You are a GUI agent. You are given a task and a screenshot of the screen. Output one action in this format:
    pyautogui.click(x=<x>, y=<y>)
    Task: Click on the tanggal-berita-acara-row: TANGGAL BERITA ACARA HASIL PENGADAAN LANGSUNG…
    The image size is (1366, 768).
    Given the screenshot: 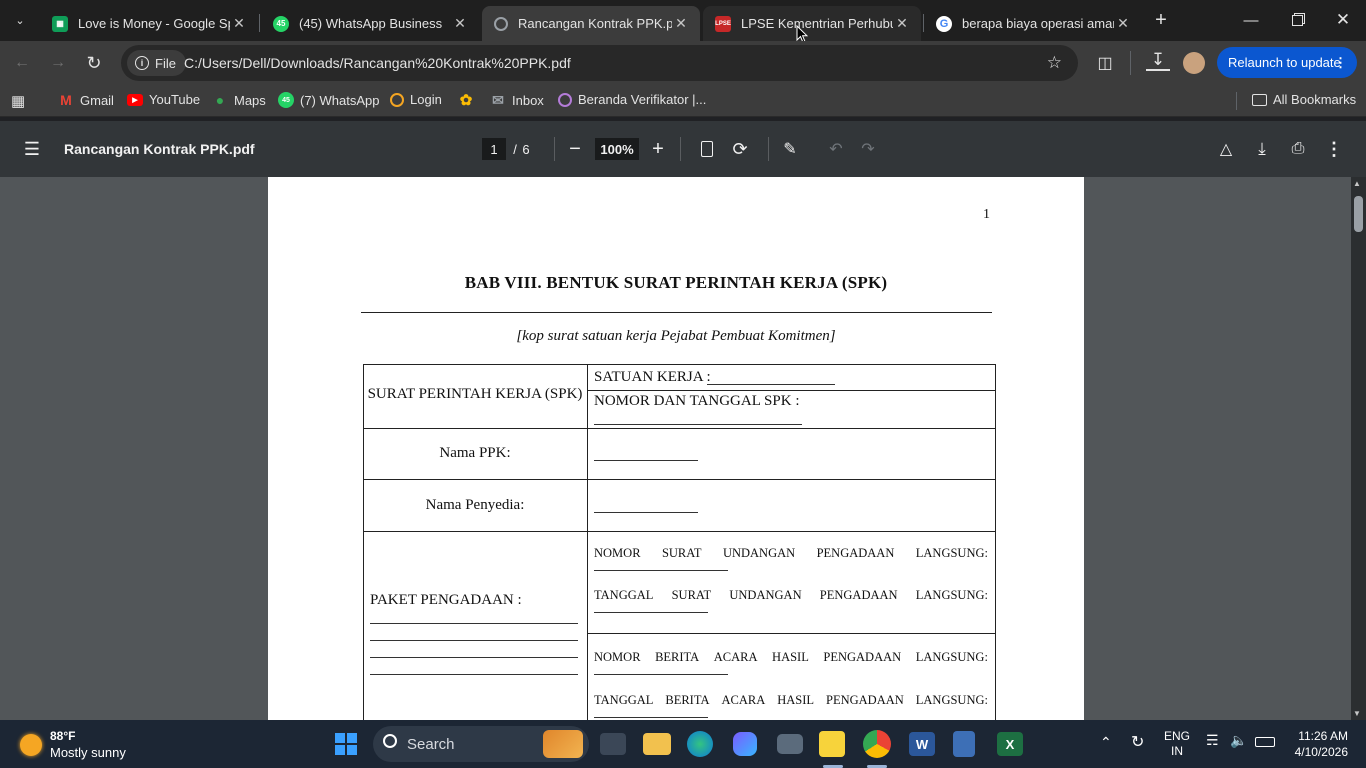 What is the action you would take?
    pyautogui.click(x=791, y=700)
    